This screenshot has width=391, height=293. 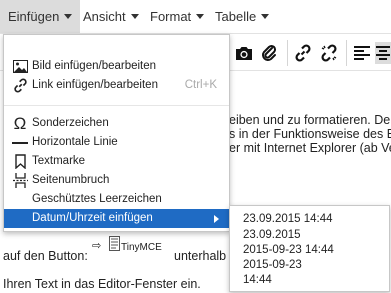 I want to click on menu-item-label: Seitenumbruch, so click(x=71, y=180).